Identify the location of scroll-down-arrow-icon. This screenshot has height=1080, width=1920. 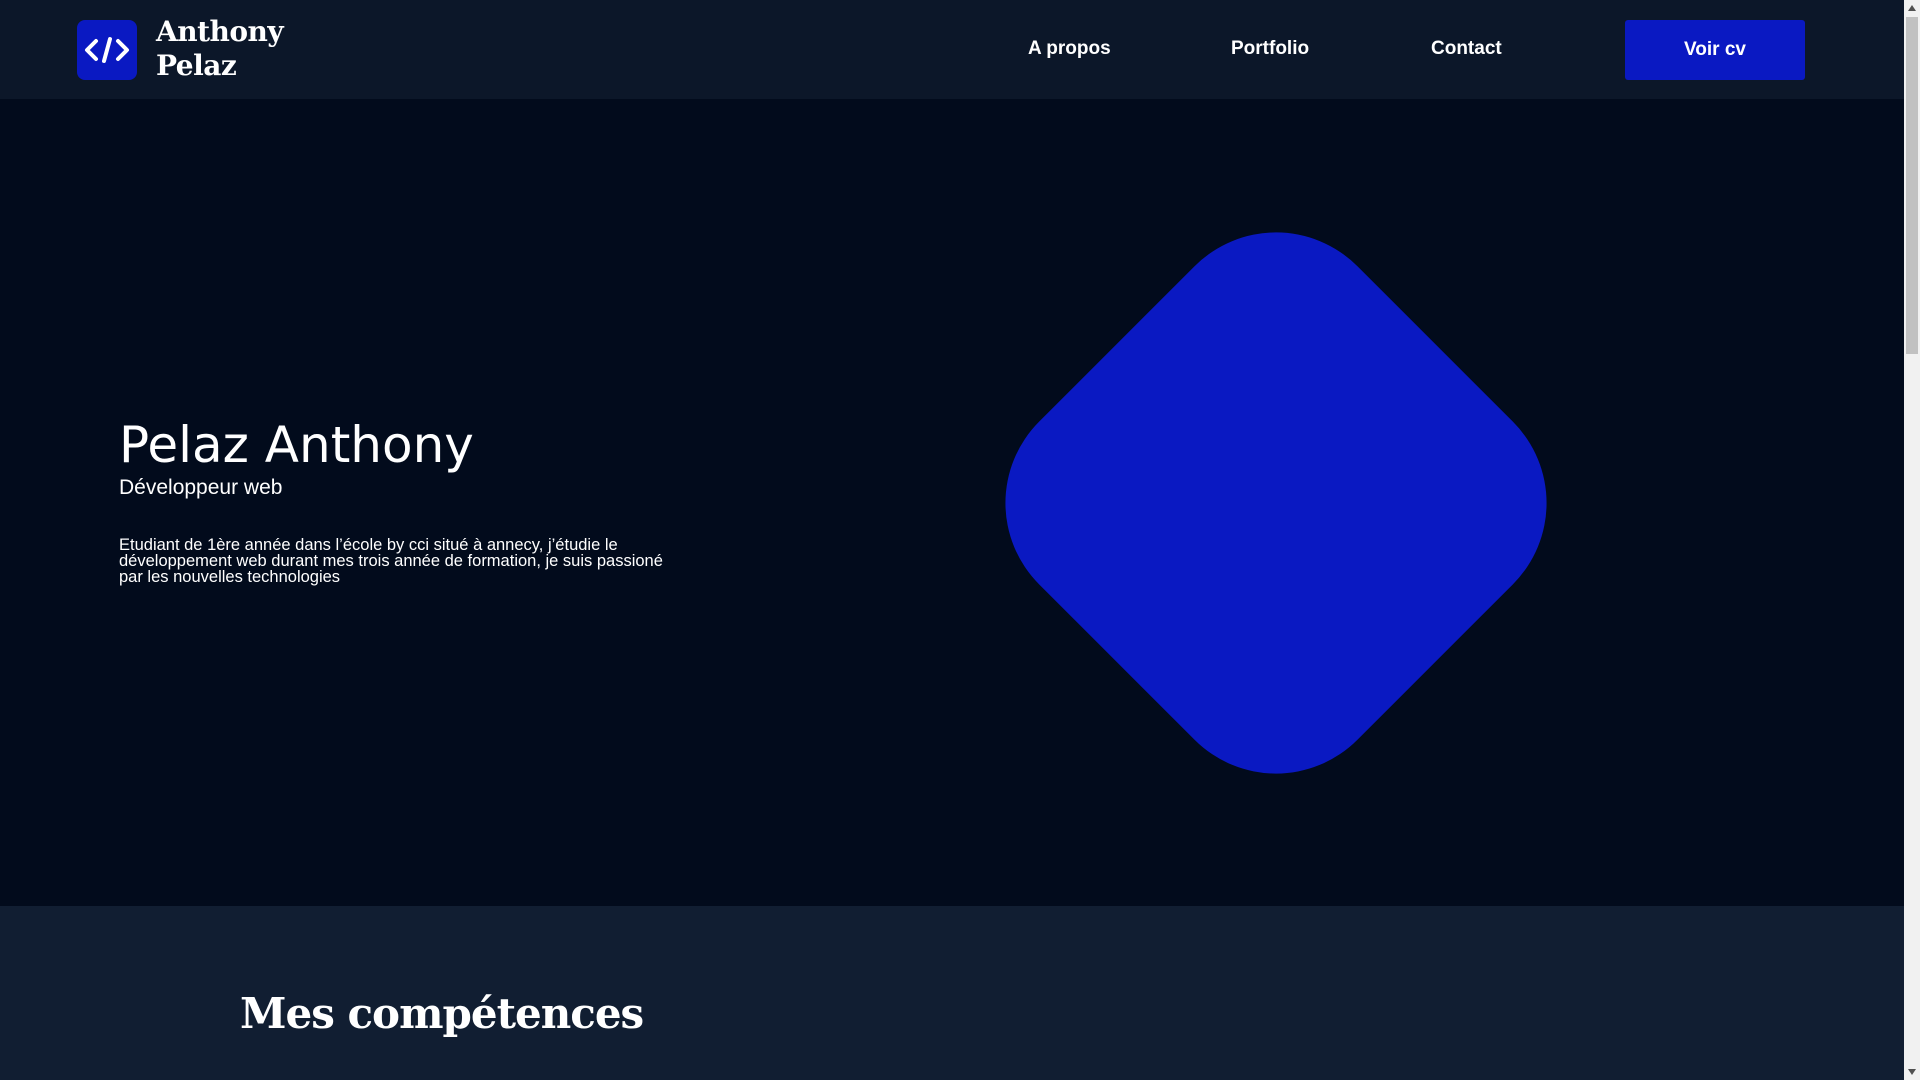
(1912, 1072).